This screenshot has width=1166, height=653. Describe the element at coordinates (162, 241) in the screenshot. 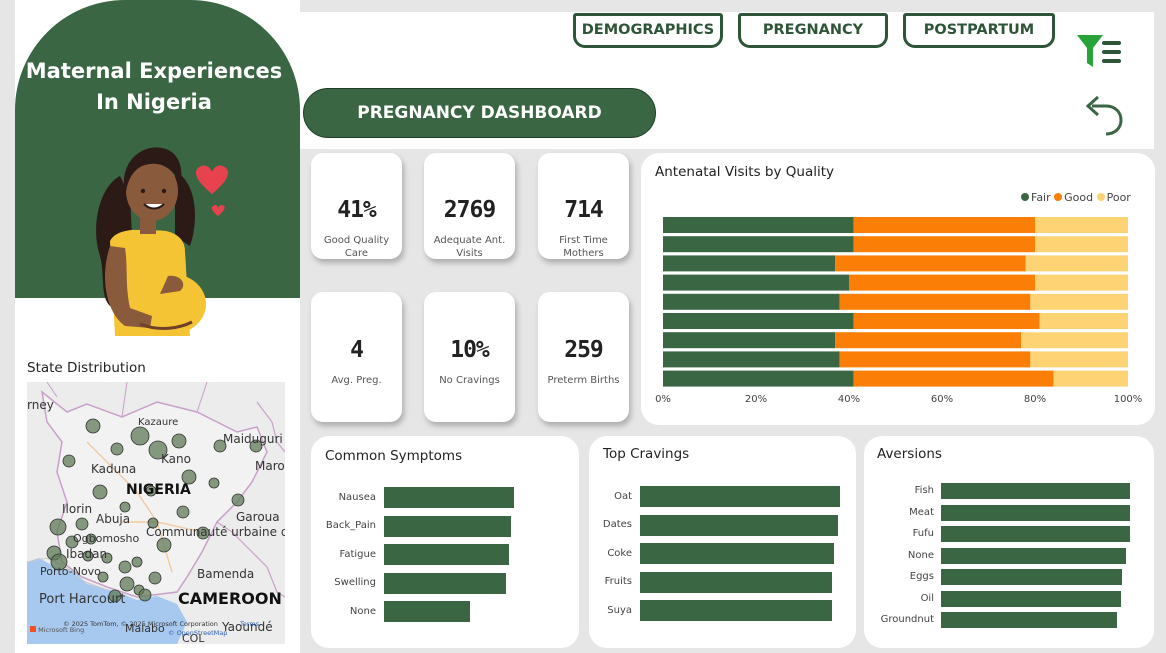

I see `pregnant-woman-illustration` at that location.